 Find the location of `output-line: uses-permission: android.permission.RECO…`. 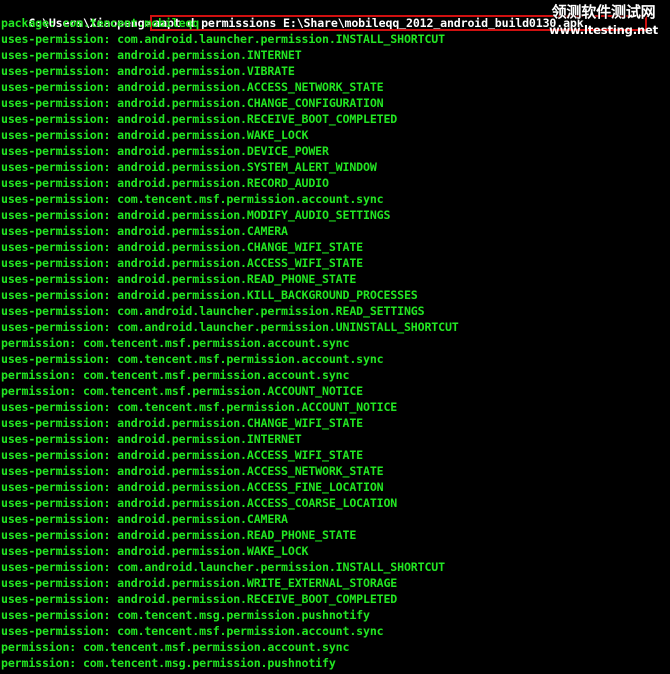

output-line: uses-permission: android.permission.RECO… is located at coordinates (165, 183).